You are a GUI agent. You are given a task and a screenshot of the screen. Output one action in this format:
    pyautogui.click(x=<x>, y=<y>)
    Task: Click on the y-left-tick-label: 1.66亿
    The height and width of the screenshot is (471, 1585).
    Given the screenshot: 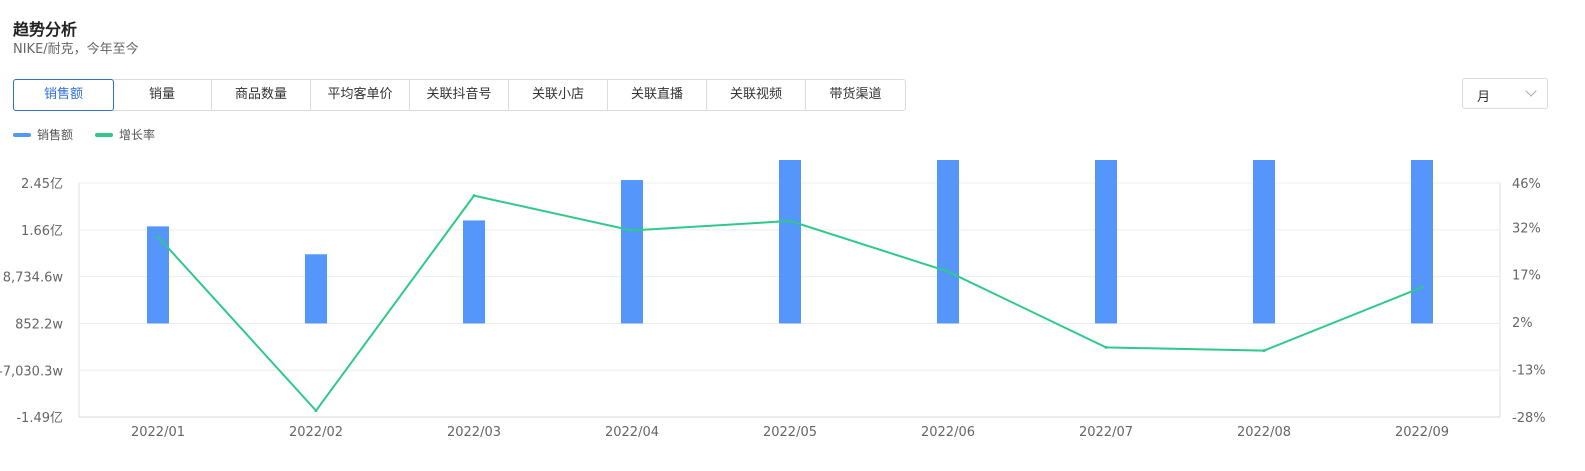 What is the action you would take?
    pyautogui.click(x=42, y=231)
    